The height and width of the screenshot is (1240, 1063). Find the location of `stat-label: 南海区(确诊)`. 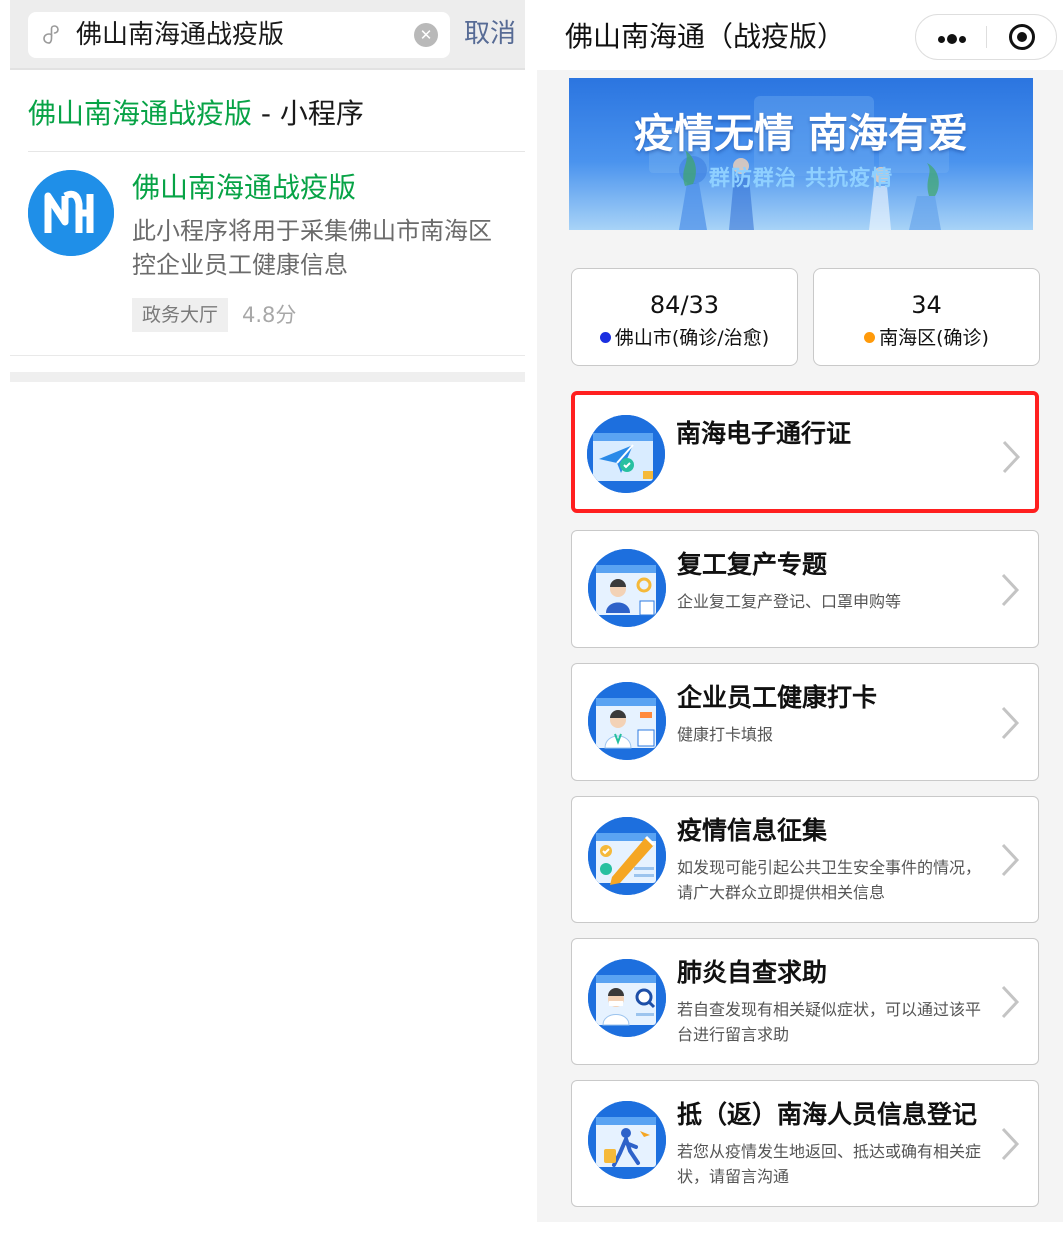

stat-label: 南海区(确诊) is located at coordinates (926, 338).